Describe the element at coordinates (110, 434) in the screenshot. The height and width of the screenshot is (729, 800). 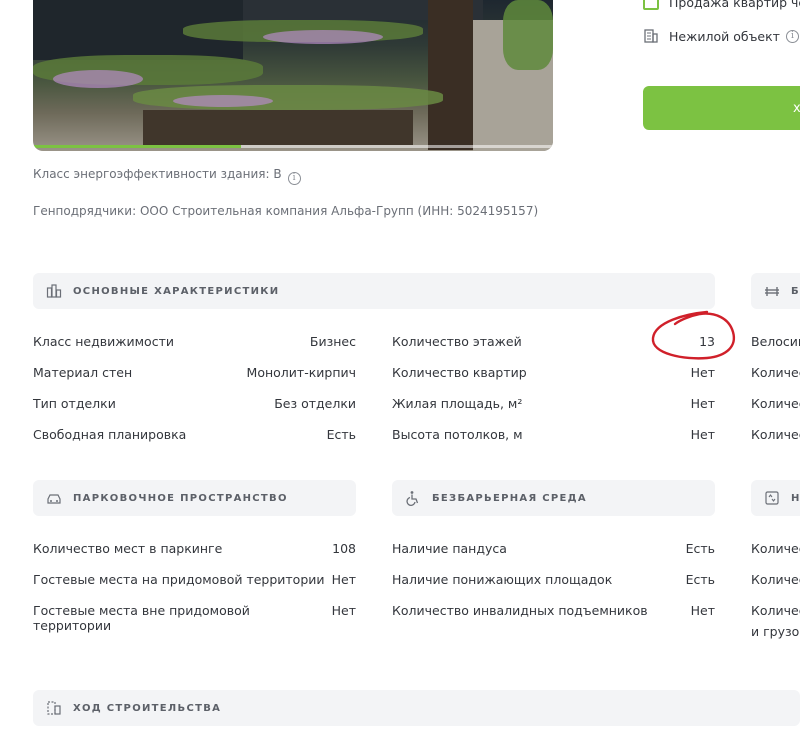
I see `row-key: Свободная планировка` at that location.